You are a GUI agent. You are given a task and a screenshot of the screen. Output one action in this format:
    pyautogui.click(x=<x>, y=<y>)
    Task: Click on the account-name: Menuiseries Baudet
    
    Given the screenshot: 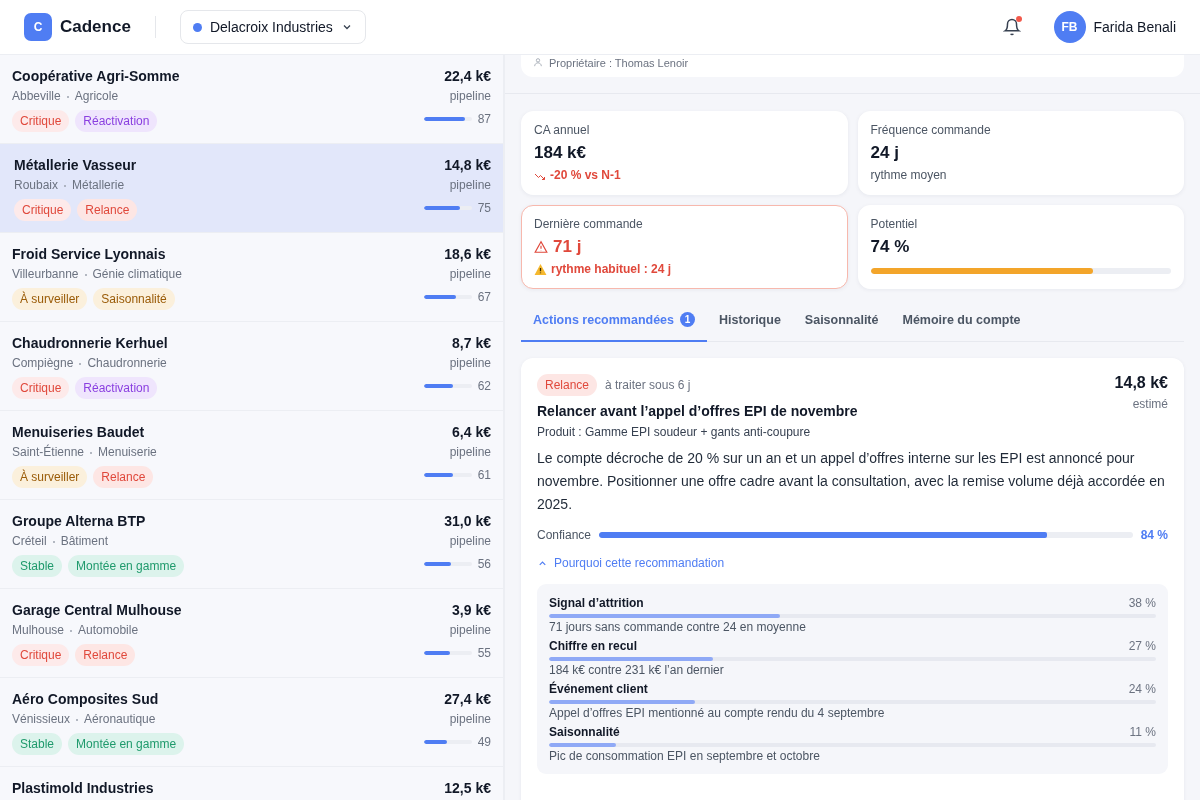 What is the action you would take?
    pyautogui.click(x=79, y=432)
    